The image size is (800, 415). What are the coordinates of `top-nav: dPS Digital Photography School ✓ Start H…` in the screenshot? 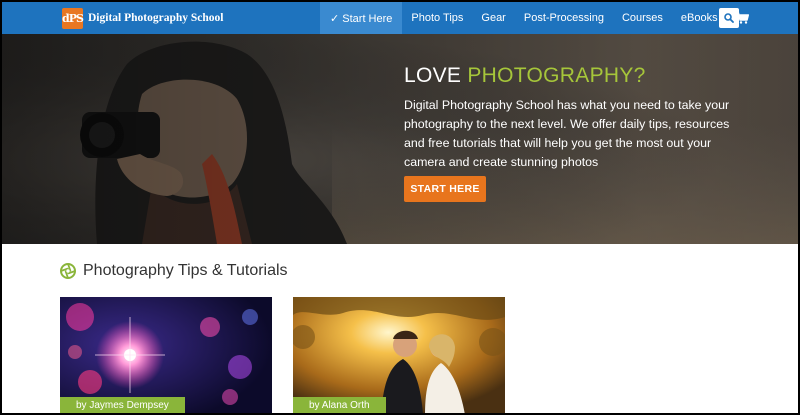 It's located at (400, 18).